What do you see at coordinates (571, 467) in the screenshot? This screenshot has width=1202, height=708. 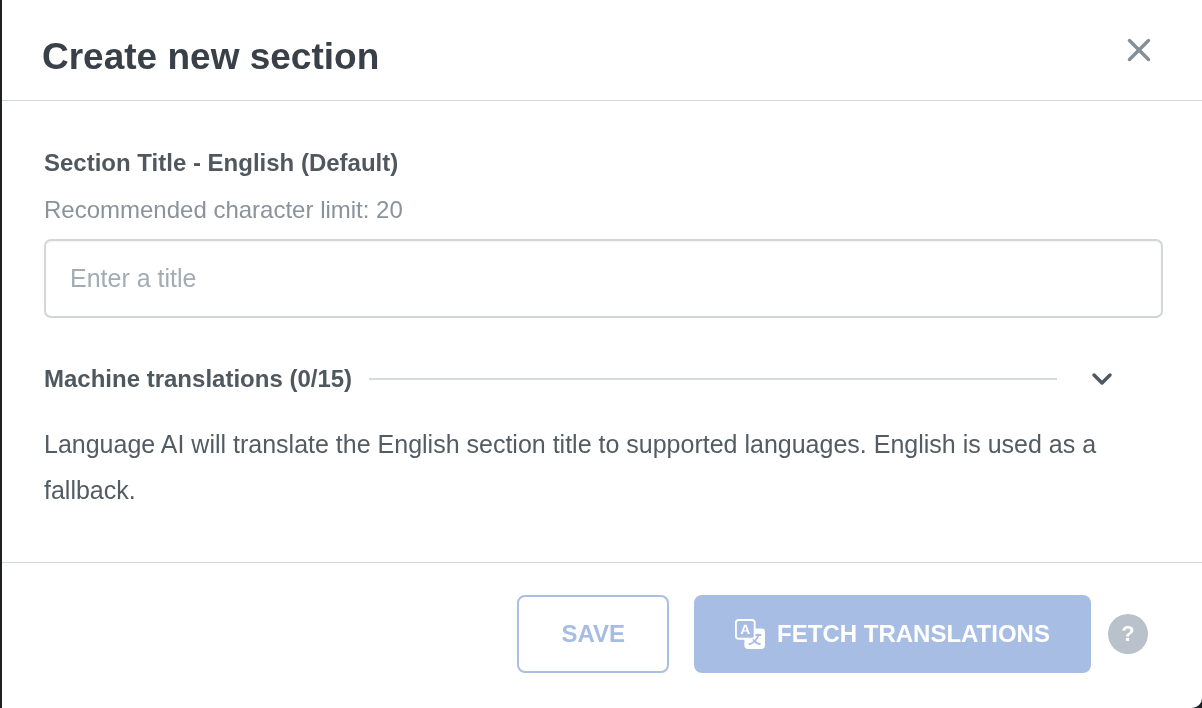 I see `description-text: Language AI will translate the English section title to supported languages. English is used as a fallback.` at bounding box center [571, 467].